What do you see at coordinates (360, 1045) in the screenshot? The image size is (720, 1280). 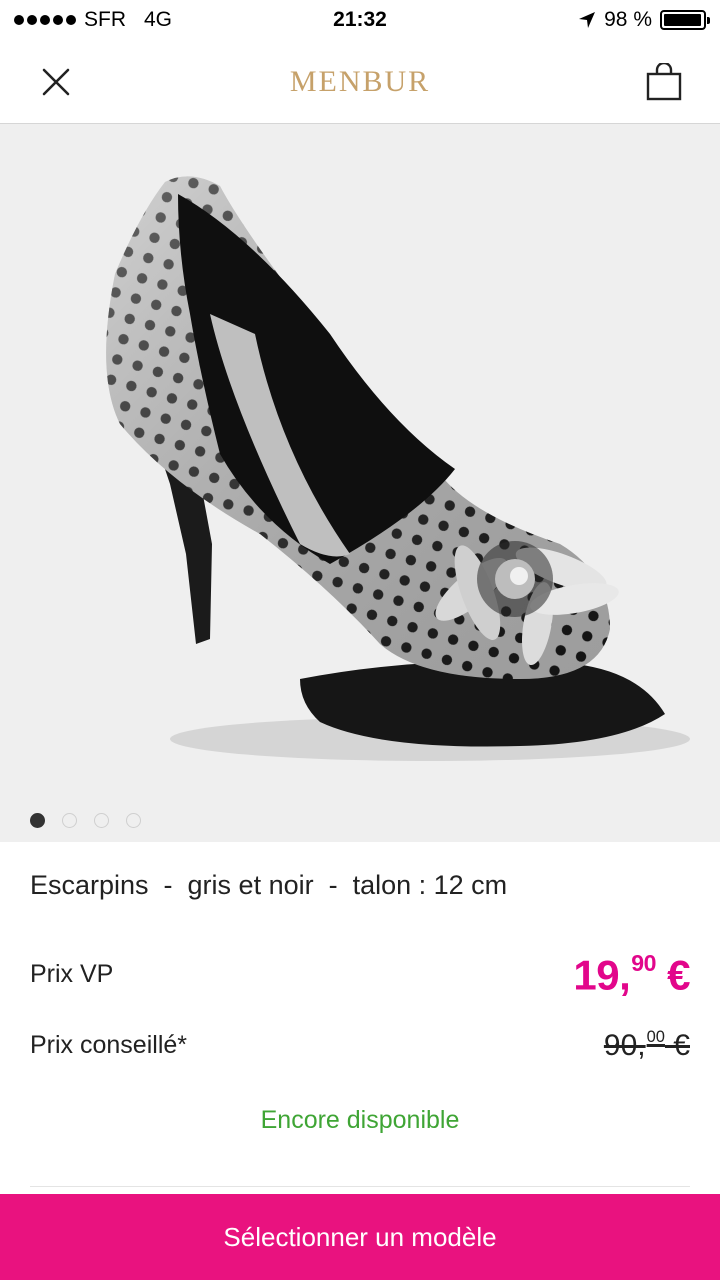 I see `price-old-row: Prix conseillé* 90,00 €` at bounding box center [360, 1045].